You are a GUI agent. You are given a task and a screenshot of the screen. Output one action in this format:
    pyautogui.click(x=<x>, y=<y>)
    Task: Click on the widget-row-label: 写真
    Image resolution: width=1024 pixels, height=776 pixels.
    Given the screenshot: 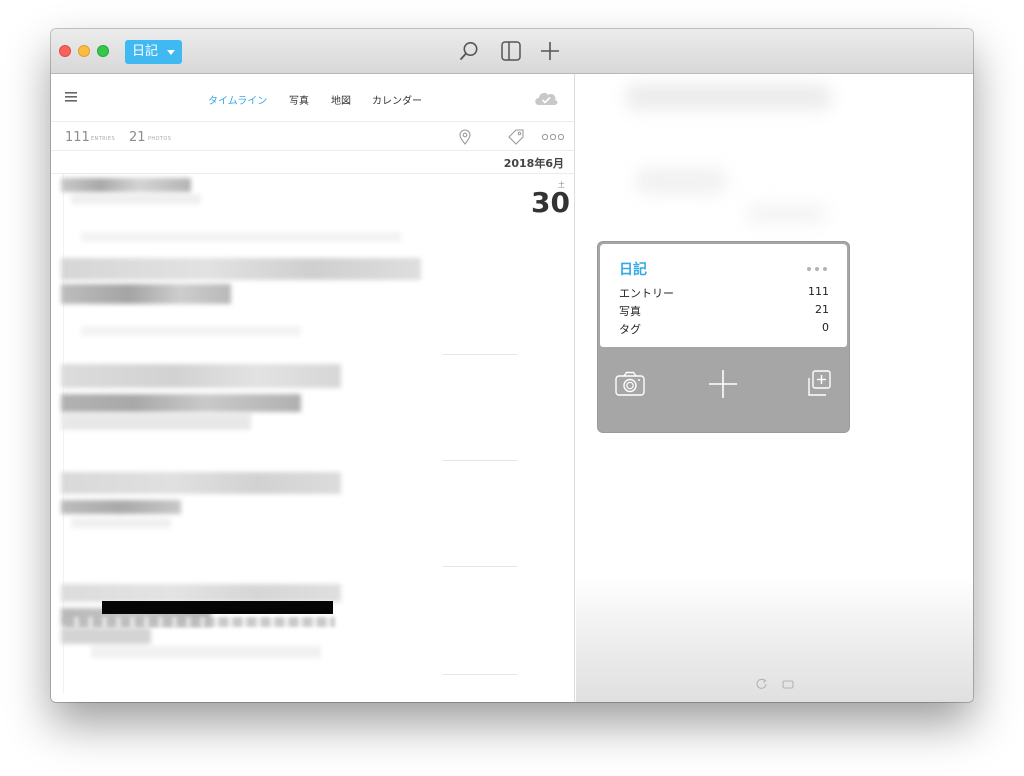 What is the action you would take?
    pyautogui.click(x=630, y=311)
    